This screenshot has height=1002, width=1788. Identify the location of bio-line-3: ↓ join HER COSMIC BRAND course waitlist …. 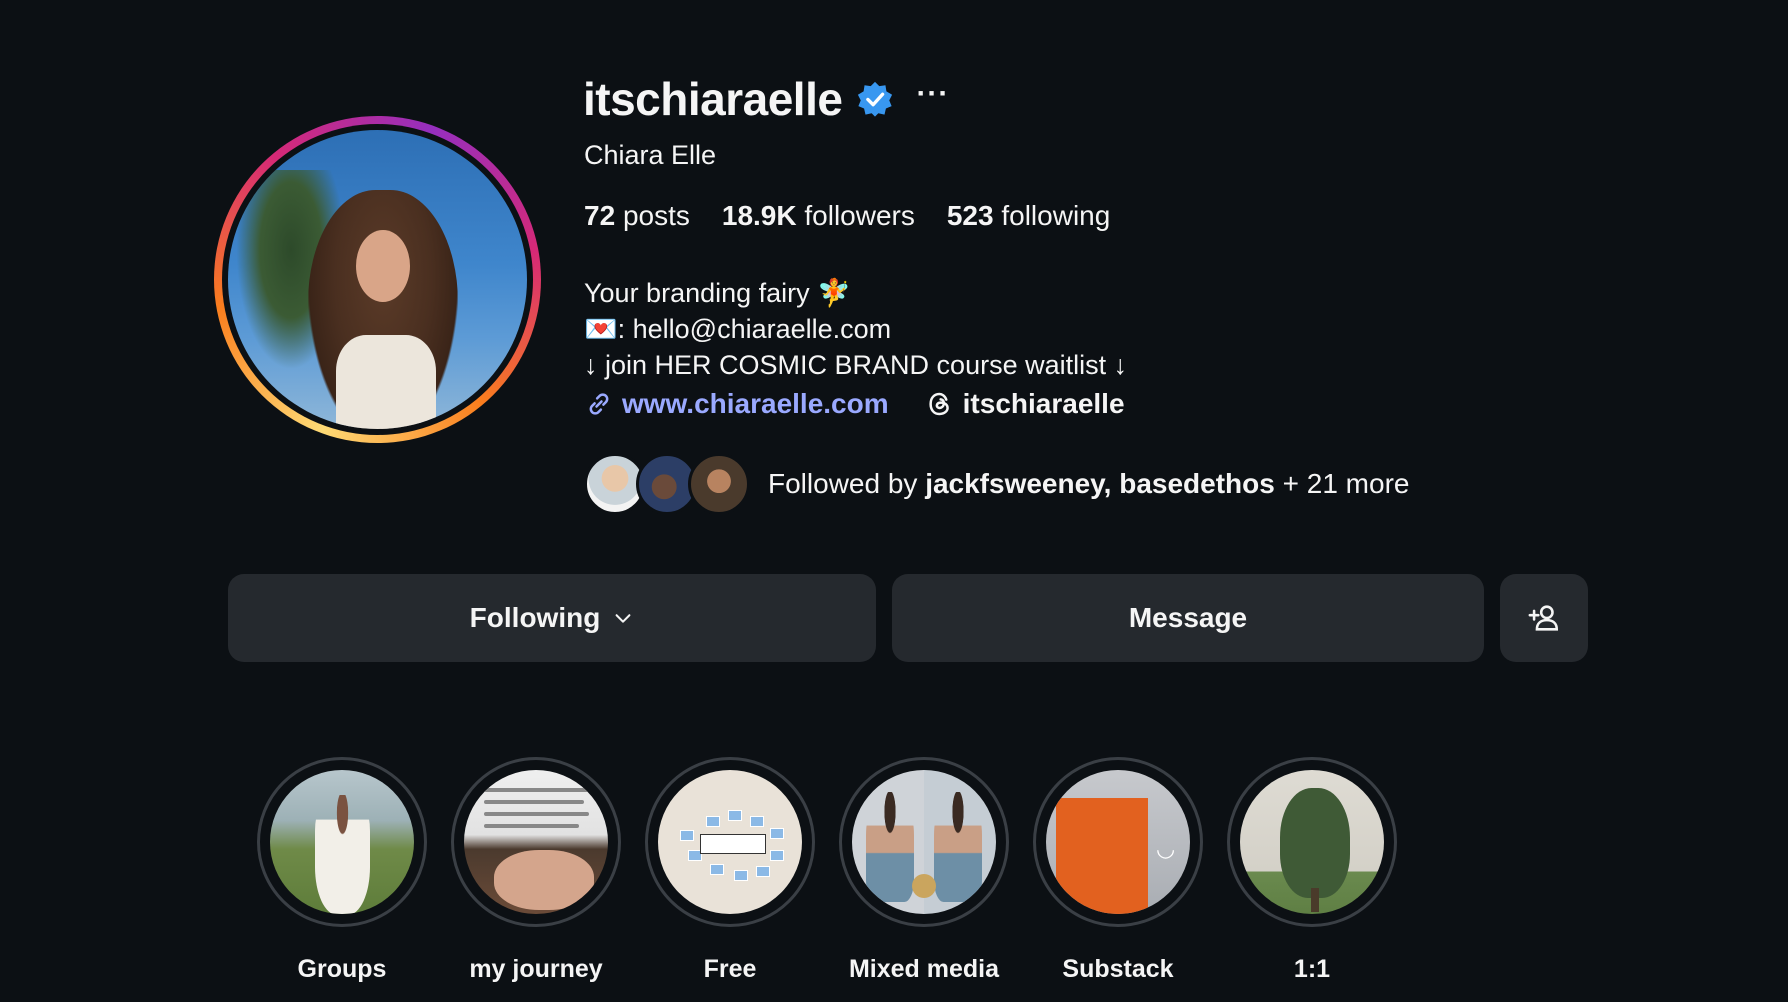
(856, 365).